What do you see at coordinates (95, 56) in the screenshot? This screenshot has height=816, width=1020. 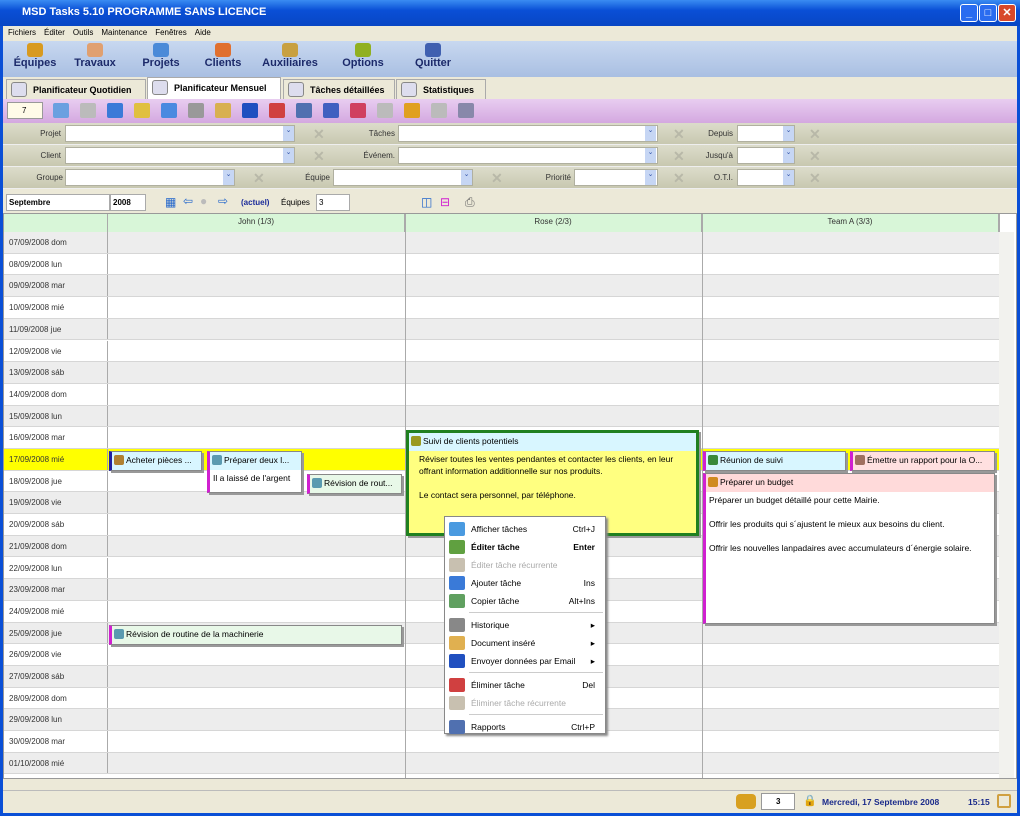 I see `toolbar-button-travaux: Travaux` at bounding box center [95, 56].